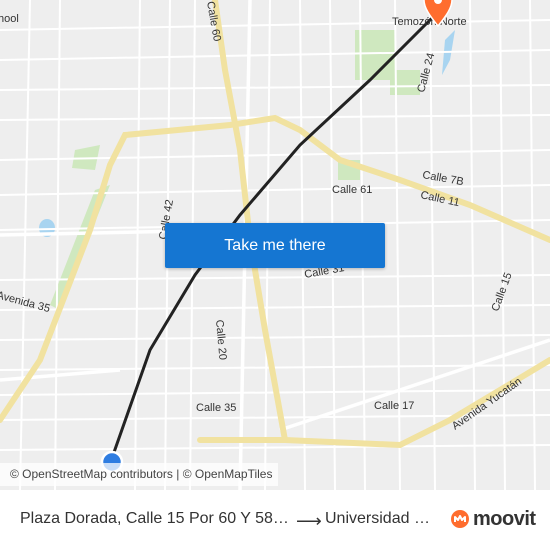 The width and height of the screenshot is (550, 550). I want to click on street-label-calle-60: Calle 60, so click(213, 21).